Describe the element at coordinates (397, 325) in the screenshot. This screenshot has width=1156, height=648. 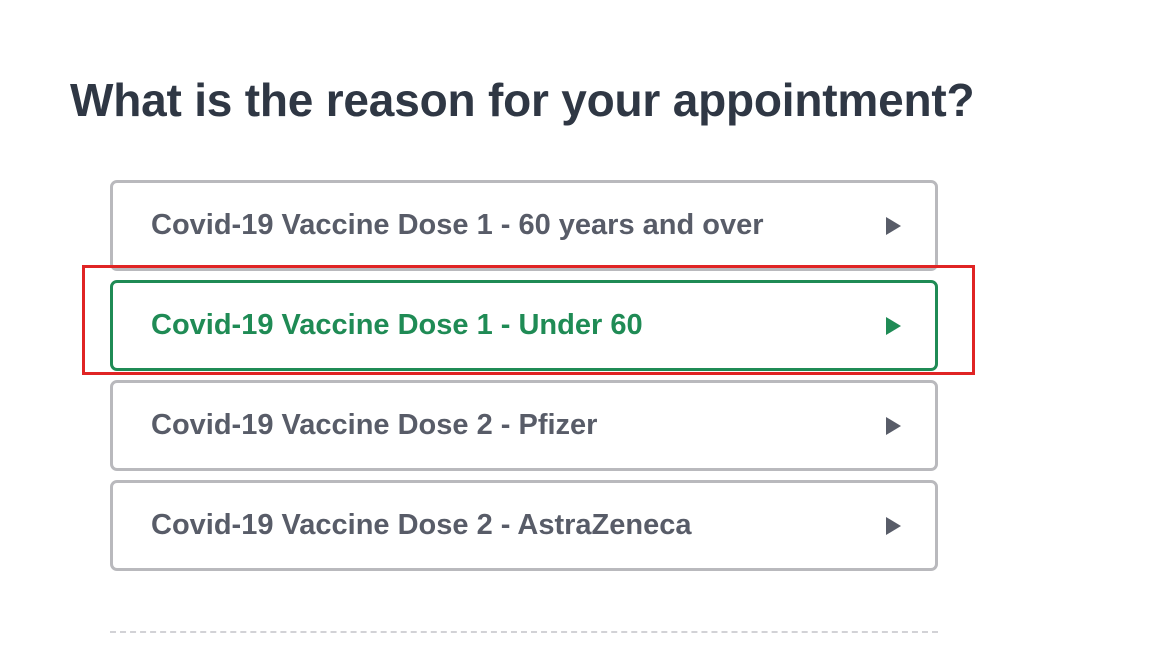
I see `option-label: Covid-19 Vaccine Dose 1 - Under 60` at that location.